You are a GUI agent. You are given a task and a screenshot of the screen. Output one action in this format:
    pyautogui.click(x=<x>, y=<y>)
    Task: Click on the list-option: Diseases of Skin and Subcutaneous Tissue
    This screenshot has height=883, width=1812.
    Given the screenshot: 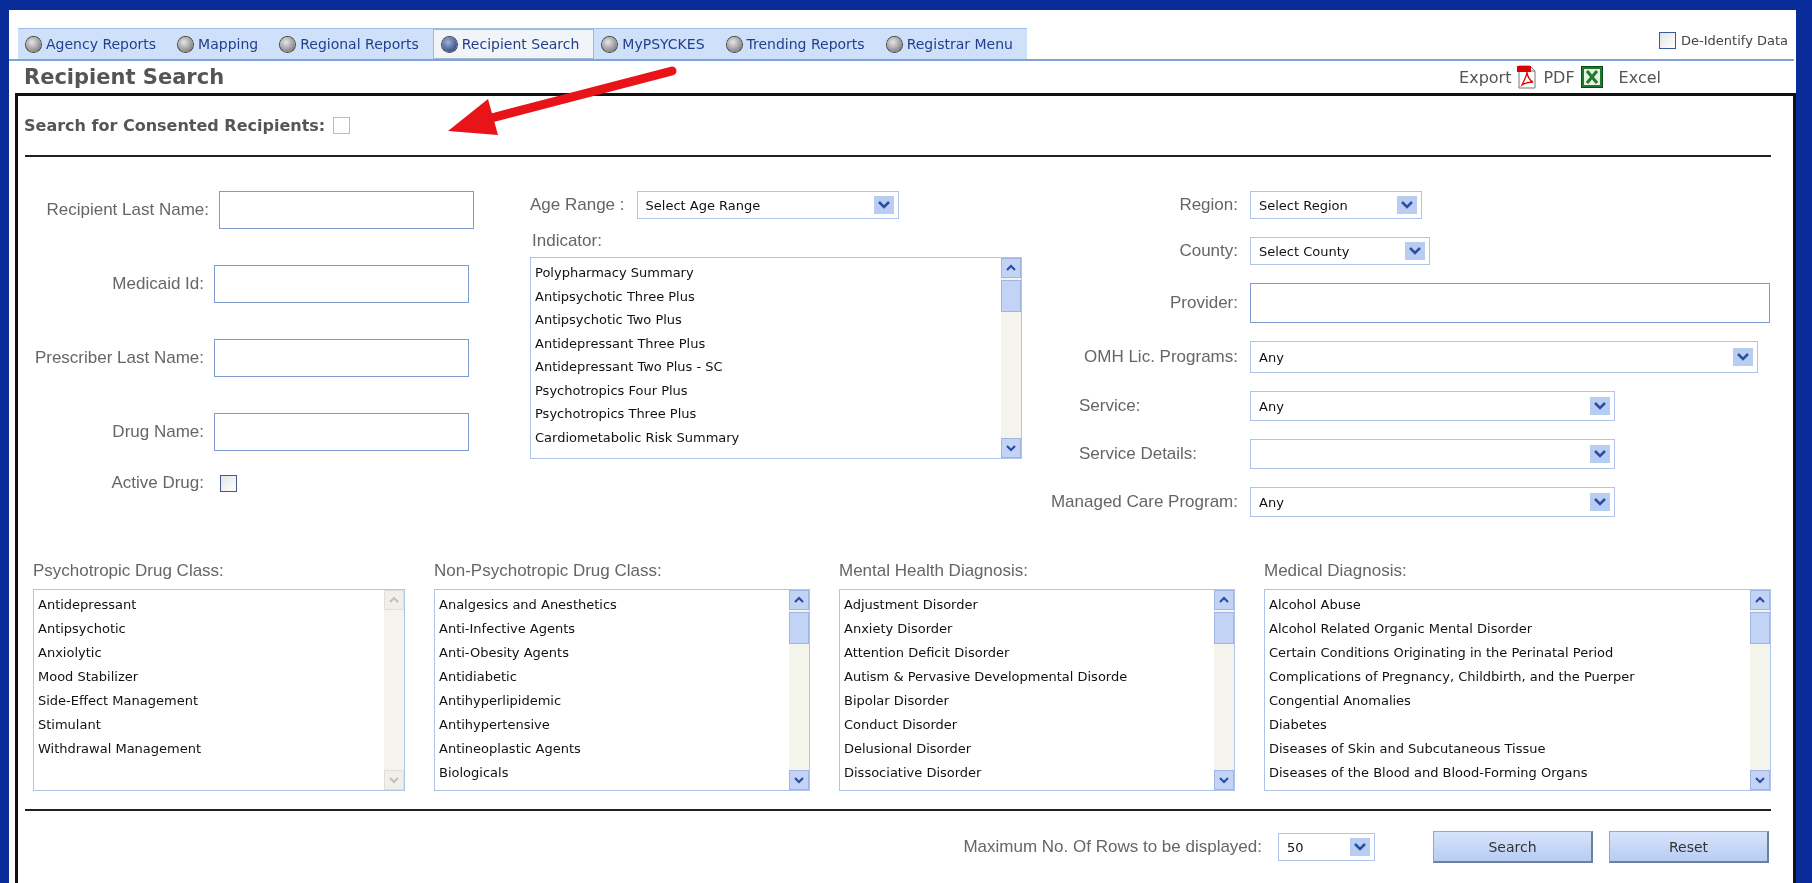 What is the action you would take?
    pyautogui.click(x=1507, y=749)
    